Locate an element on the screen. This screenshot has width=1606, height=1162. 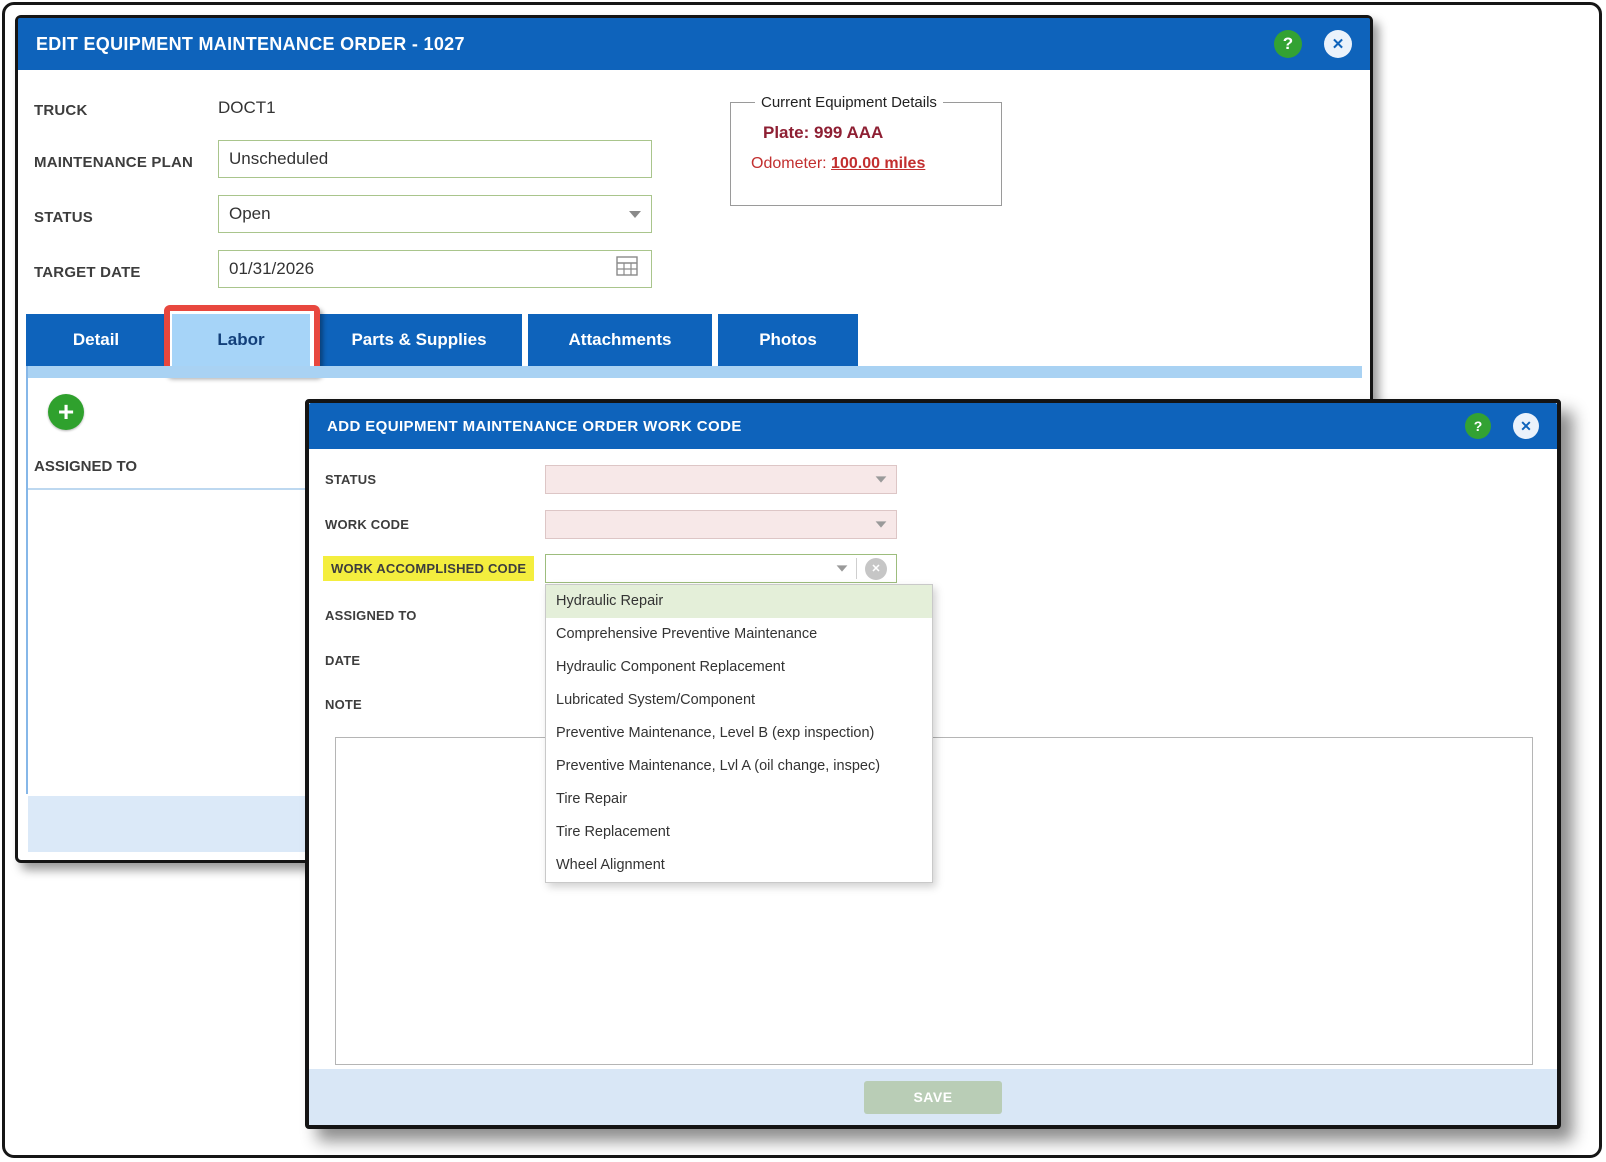
save-button: SAVE is located at coordinates (933, 1097).